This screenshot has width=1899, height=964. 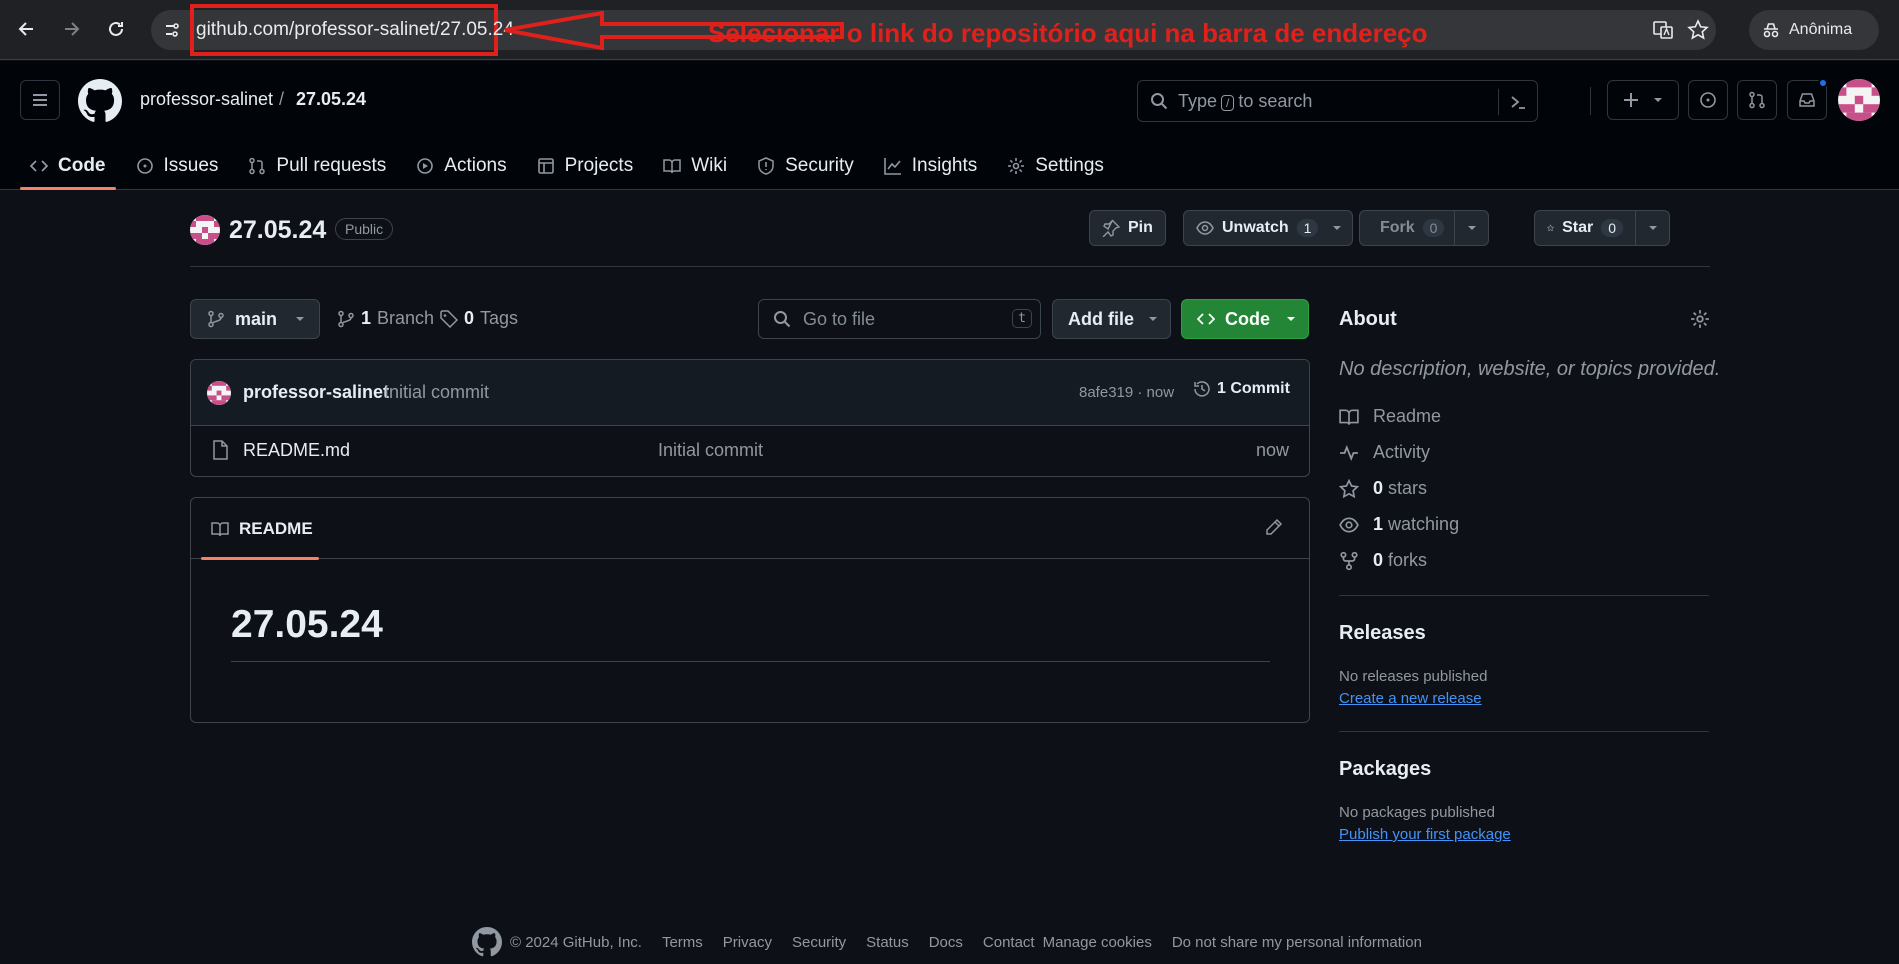 What do you see at coordinates (1126, 392) in the screenshot?
I see `commit-hash: 8afe319 · now` at bounding box center [1126, 392].